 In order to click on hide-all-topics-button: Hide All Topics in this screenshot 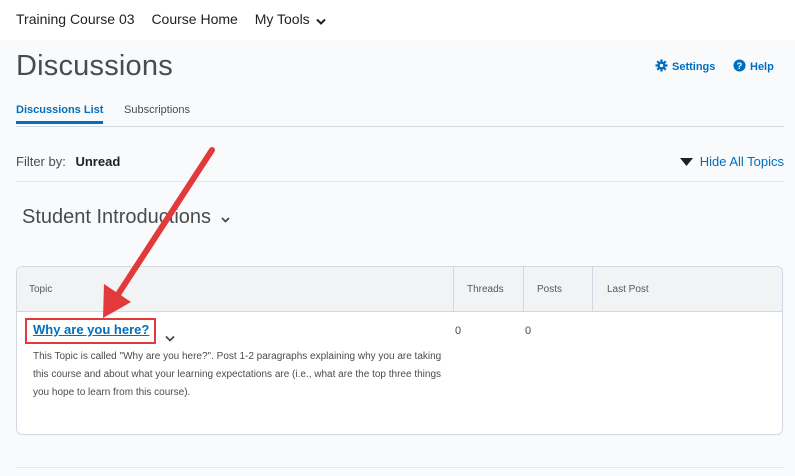, I will do `click(731, 161)`.